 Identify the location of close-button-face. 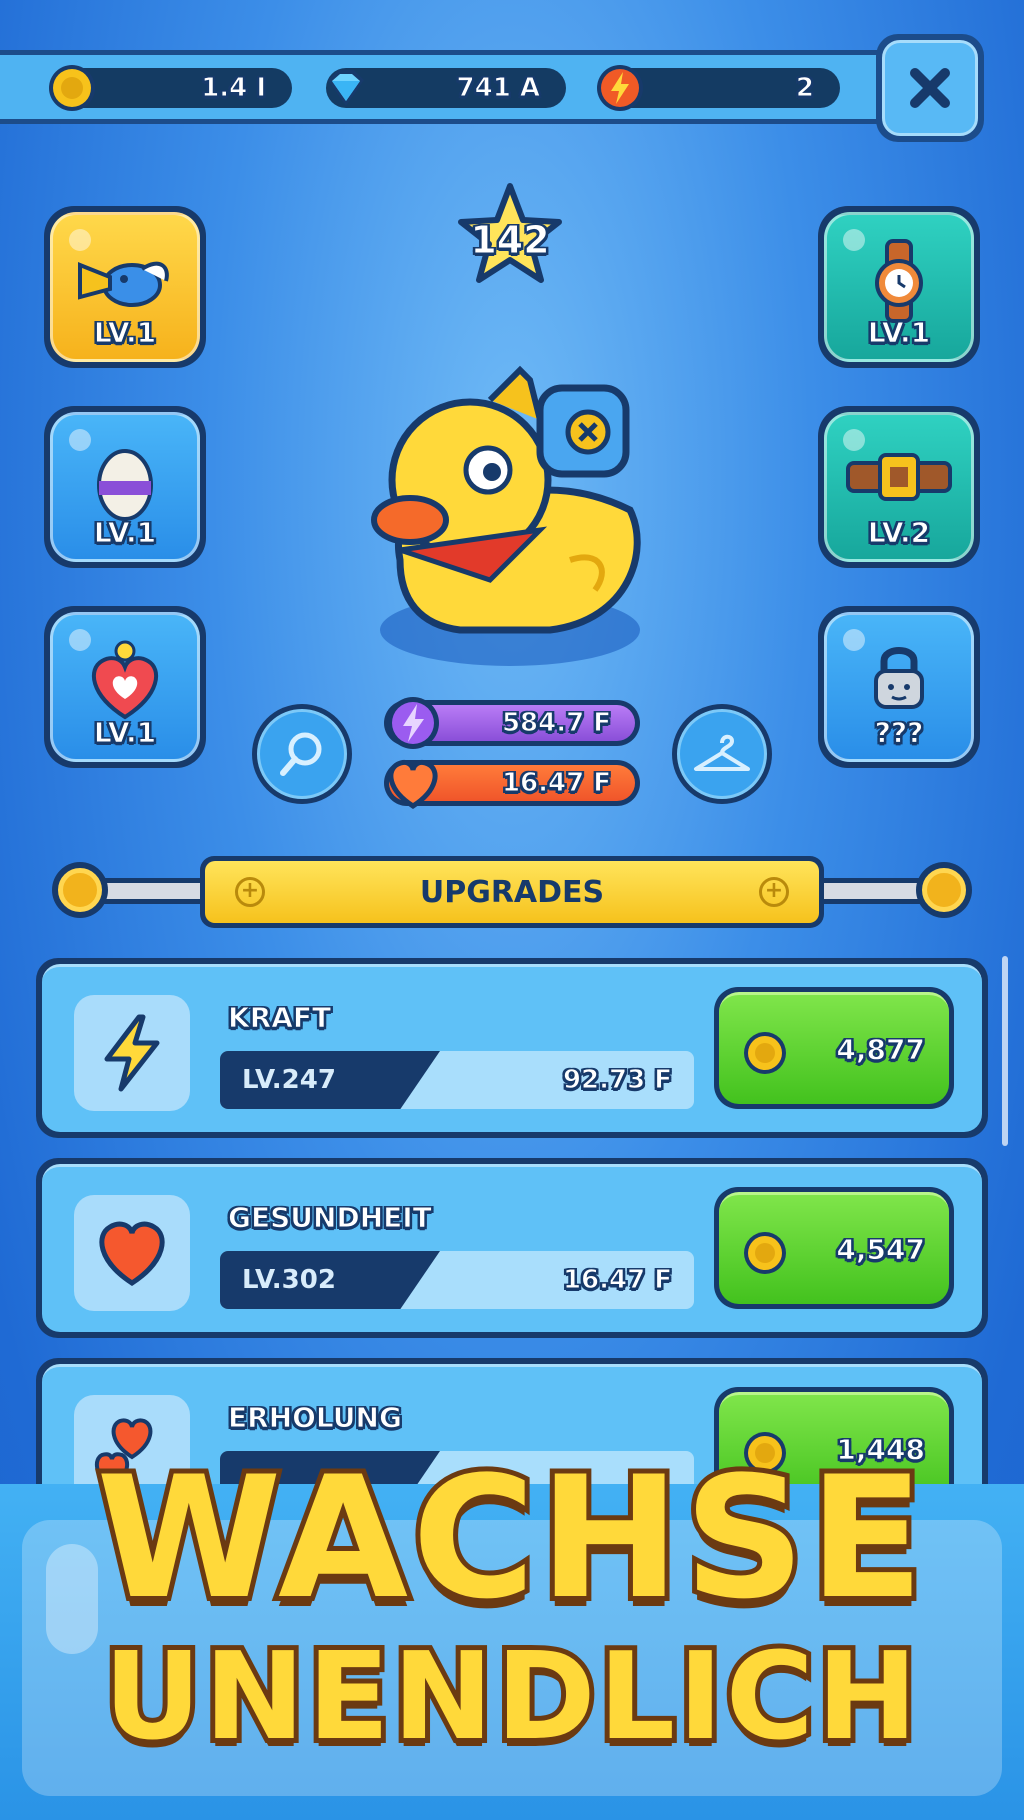
(930, 88).